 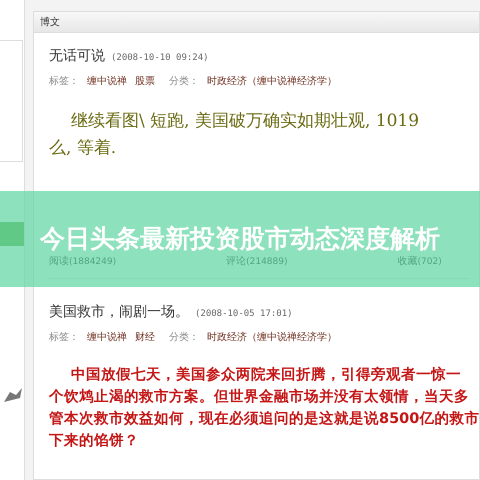 What do you see at coordinates (83, 148) in the screenshot?
I see `post-text: 么, 等着.` at bounding box center [83, 148].